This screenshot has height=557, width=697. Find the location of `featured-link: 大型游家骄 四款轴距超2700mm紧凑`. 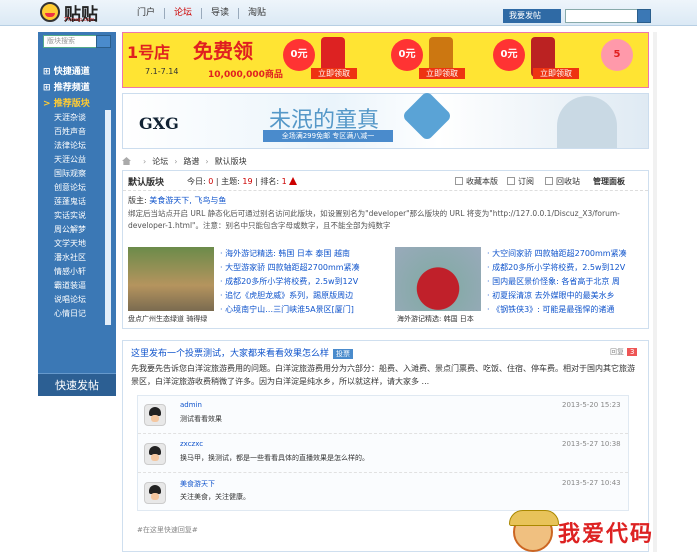

featured-link: 大型游家骄 四款轴距超2700mm紧凑 is located at coordinates (290, 268).